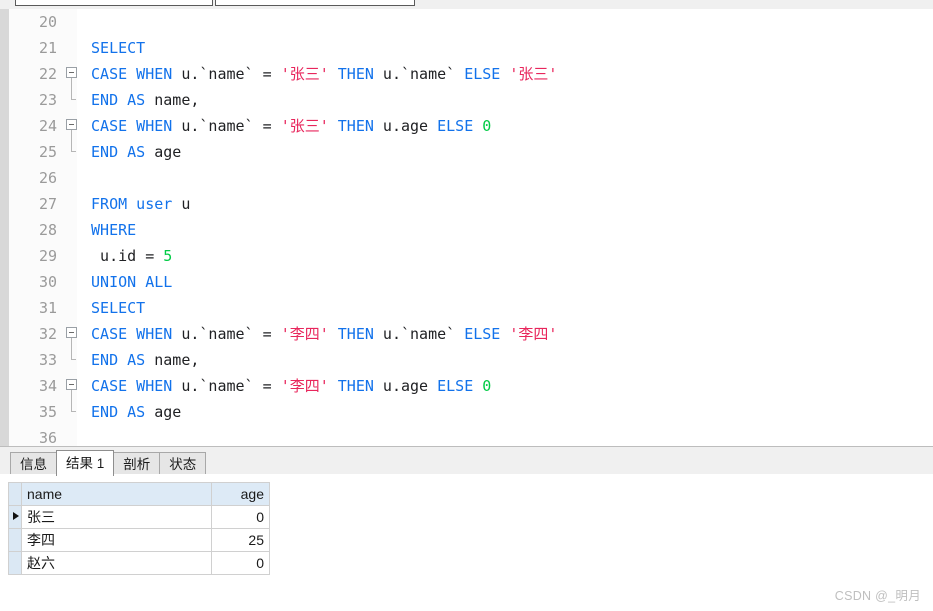 The image size is (933, 611). I want to click on line-content: SELECT, so click(113, 308).